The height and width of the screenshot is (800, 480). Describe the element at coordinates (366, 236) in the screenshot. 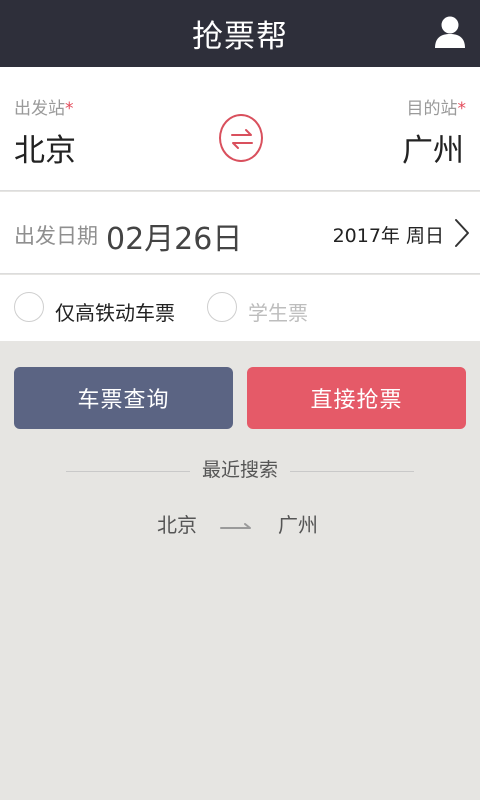

I see `date-year: 2017年` at that location.